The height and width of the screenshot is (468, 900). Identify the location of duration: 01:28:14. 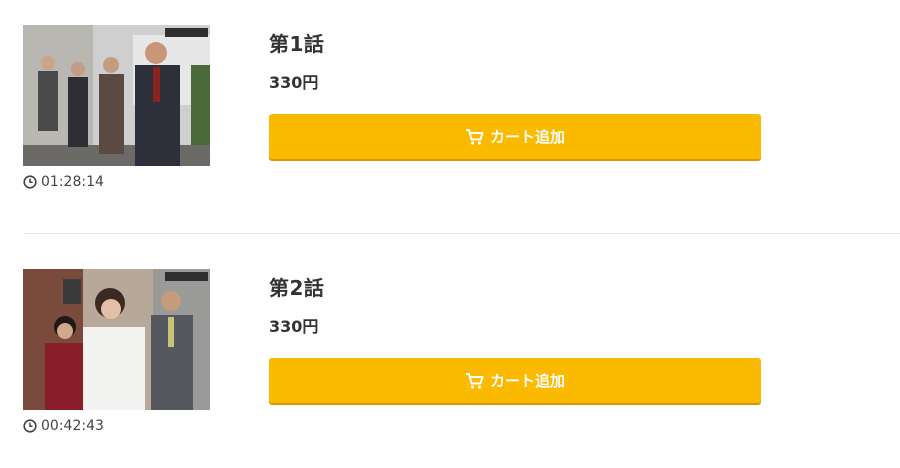
(63, 182).